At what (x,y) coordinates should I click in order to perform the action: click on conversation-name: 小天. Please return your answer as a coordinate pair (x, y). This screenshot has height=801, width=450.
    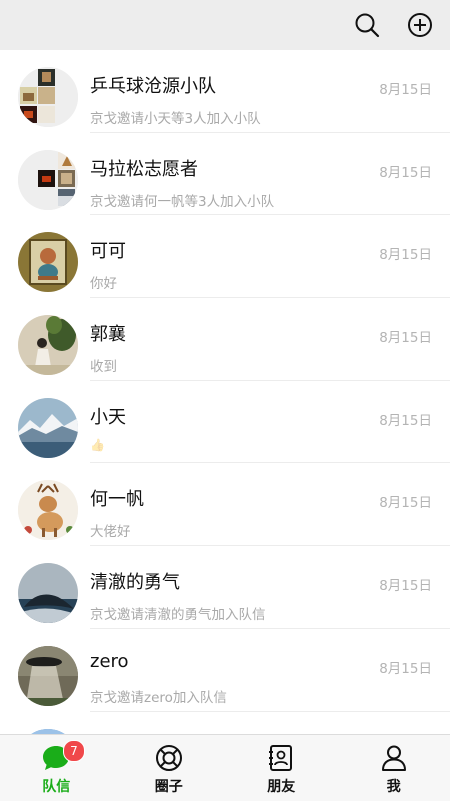
    Looking at the image, I should click on (108, 416).